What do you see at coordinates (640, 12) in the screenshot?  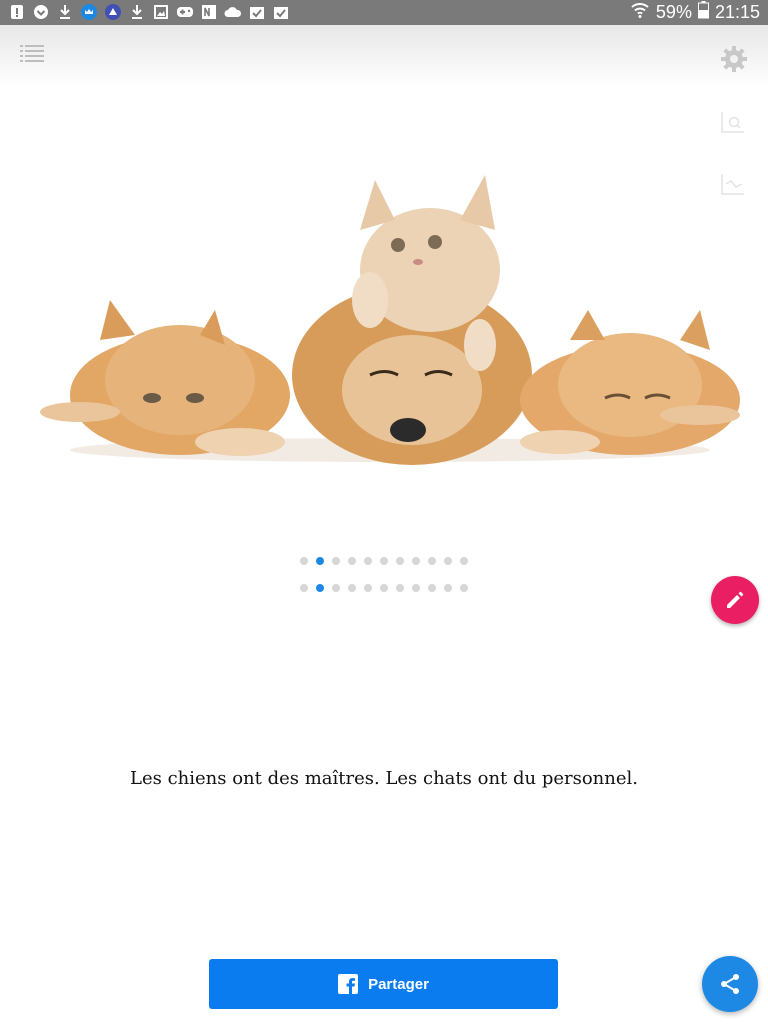 I see `wifi-icon` at bounding box center [640, 12].